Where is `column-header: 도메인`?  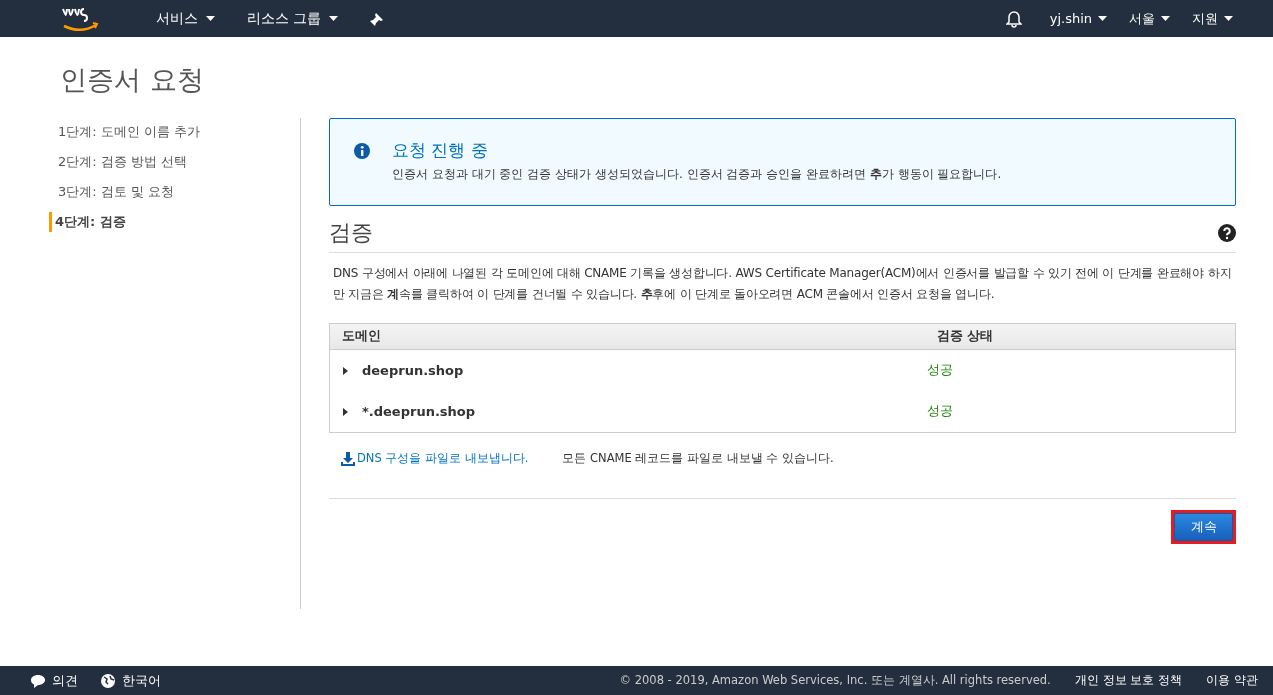
column-header: 도메인 is located at coordinates (361, 336).